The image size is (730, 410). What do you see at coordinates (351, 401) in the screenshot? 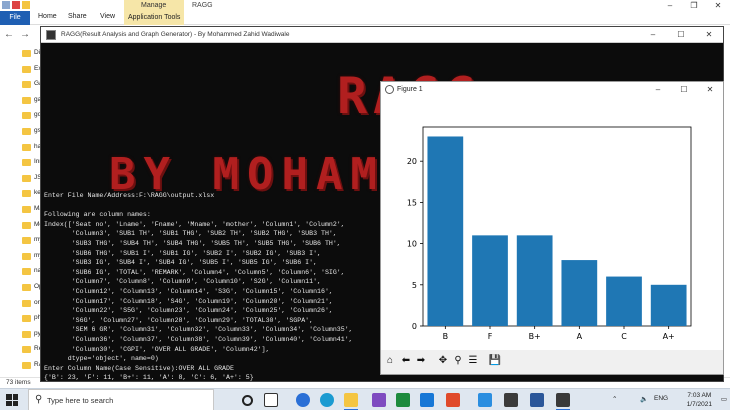
I see `file-explorer-icon` at bounding box center [351, 401].